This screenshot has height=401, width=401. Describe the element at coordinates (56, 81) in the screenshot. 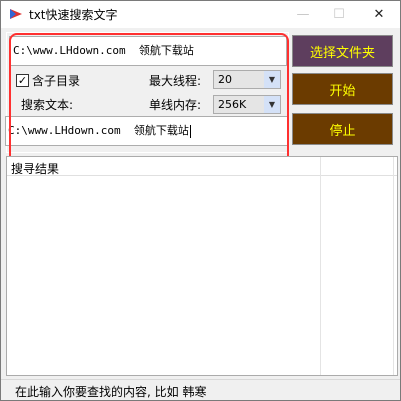

I see `include-subdirs-label: 含子目录` at that location.